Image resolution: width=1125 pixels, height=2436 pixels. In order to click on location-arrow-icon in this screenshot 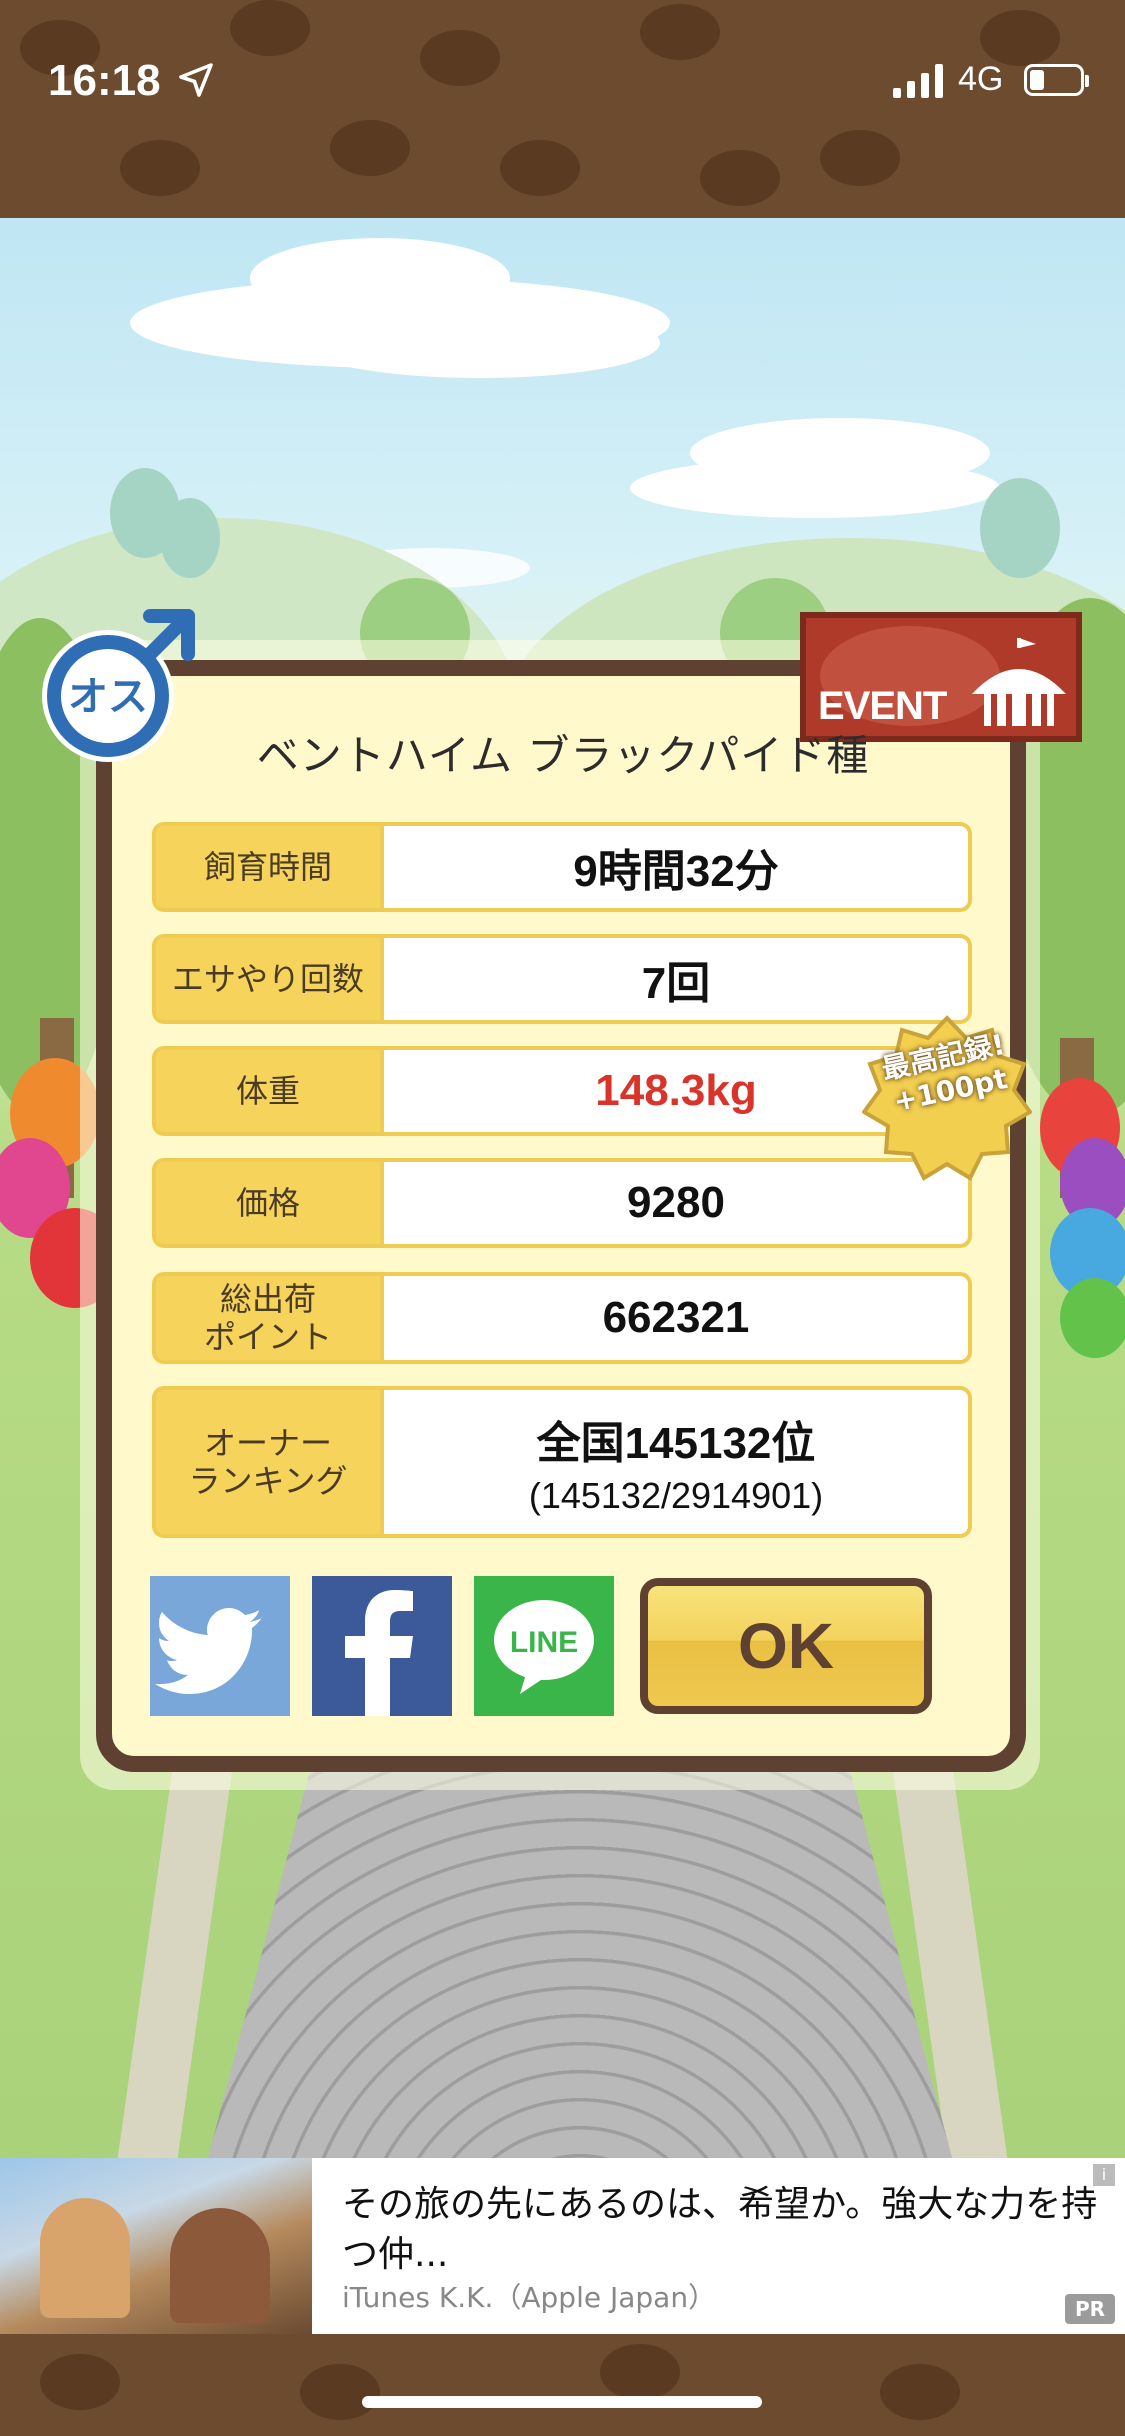, I will do `click(196, 80)`.